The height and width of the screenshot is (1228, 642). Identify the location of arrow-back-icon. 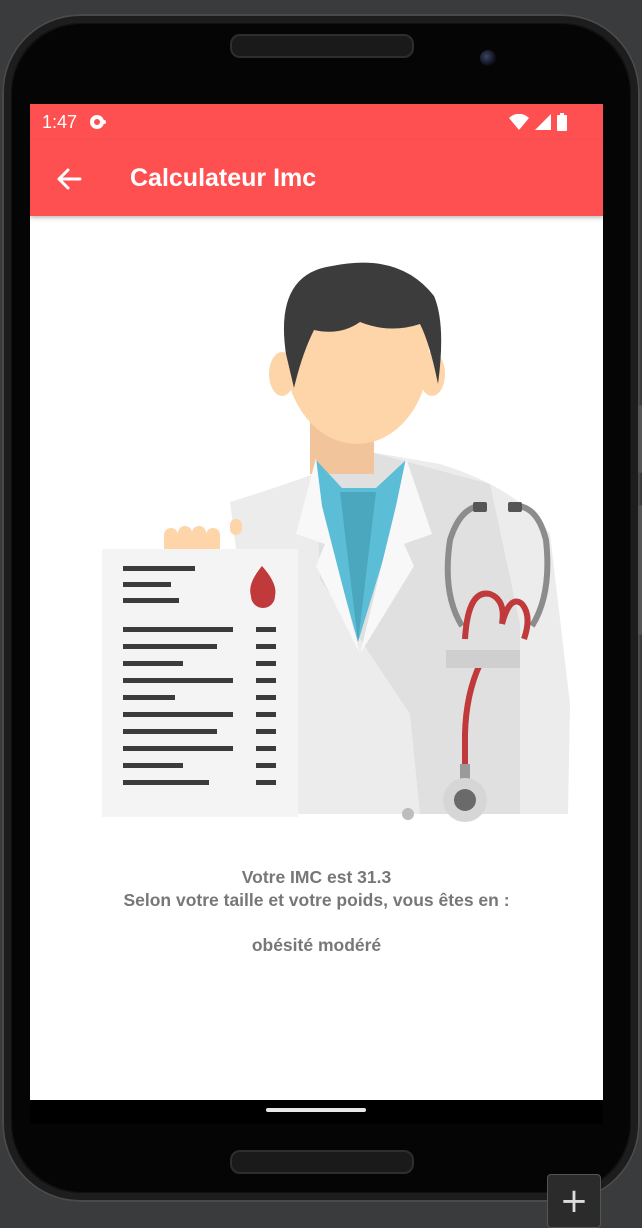
(69, 179).